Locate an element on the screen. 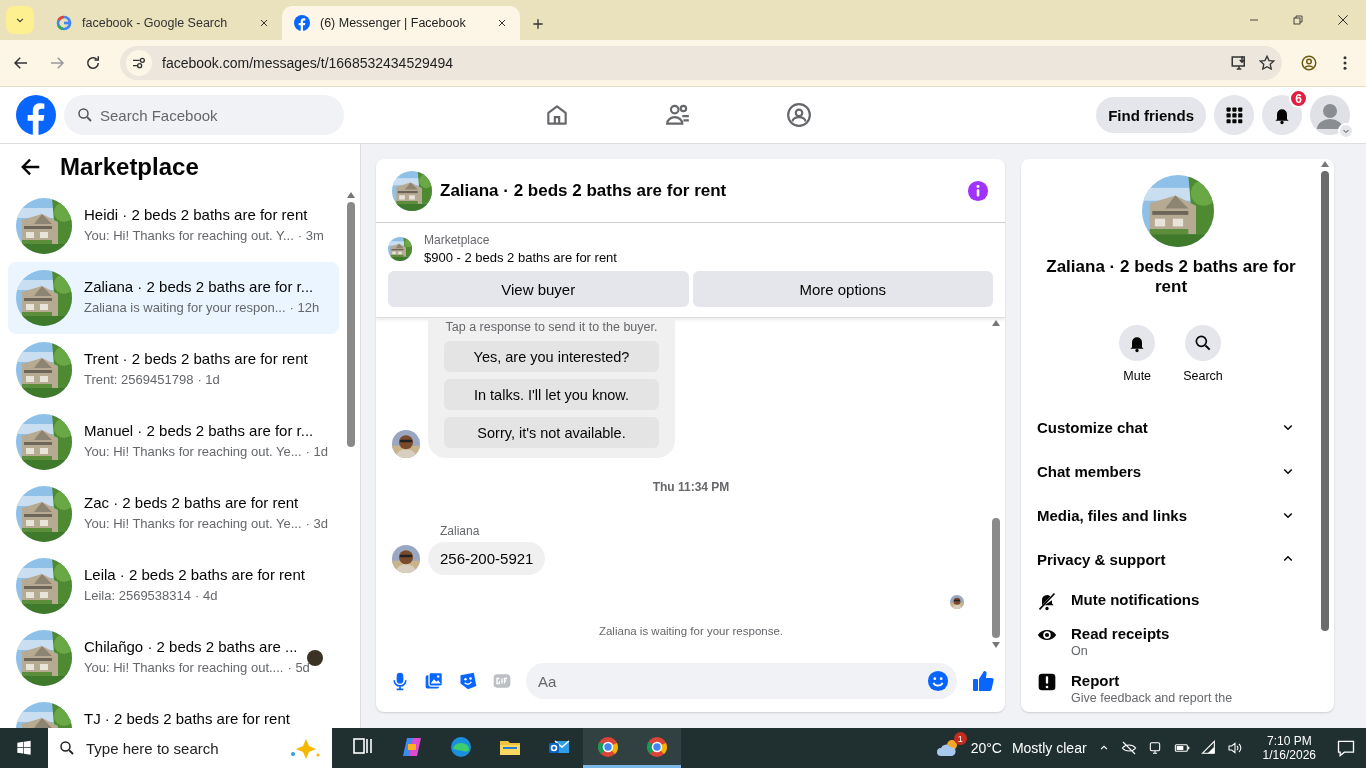 The image size is (1366, 768). action-button: More options is located at coordinates (842, 289).